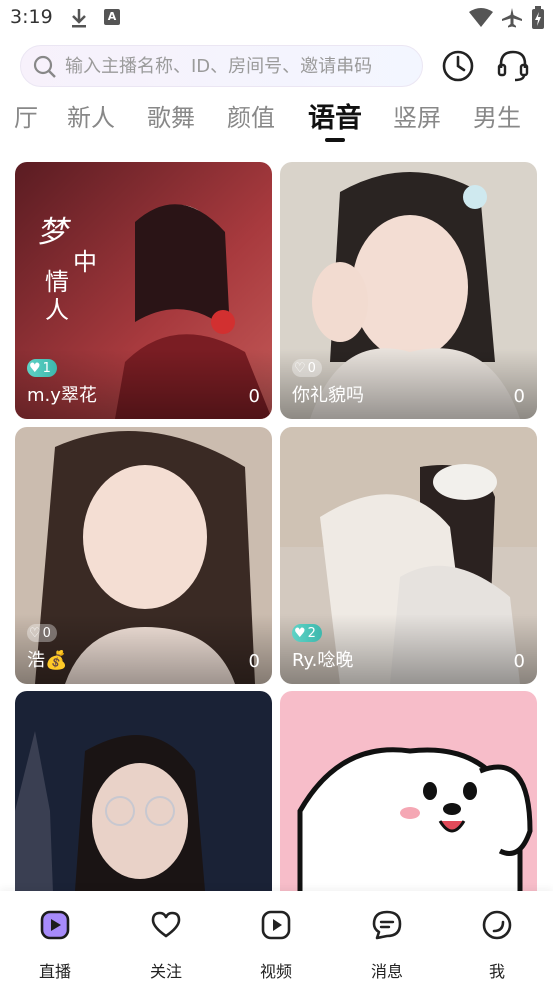 The width and height of the screenshot is (553, 983). Describe the element at coordinates (143, 555) in the screenshot. I see `room-card: ♡ 0 浩💰 0` at that location.